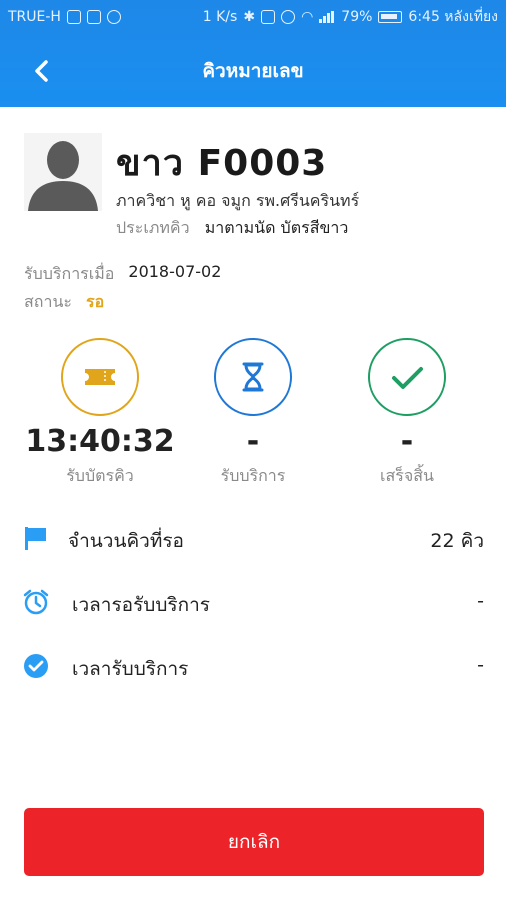  Describe the element at coordinates (35, 538) in the screenshot. I see `flag-icon` at that location.